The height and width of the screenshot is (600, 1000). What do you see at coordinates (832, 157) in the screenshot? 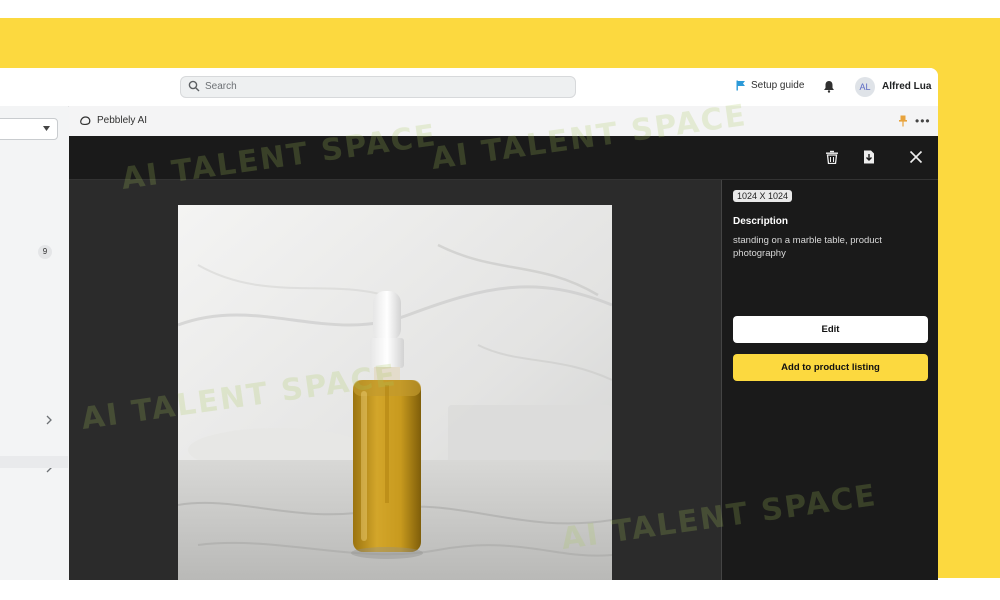
I see `trash-icon` at bounding box center [832, 157].